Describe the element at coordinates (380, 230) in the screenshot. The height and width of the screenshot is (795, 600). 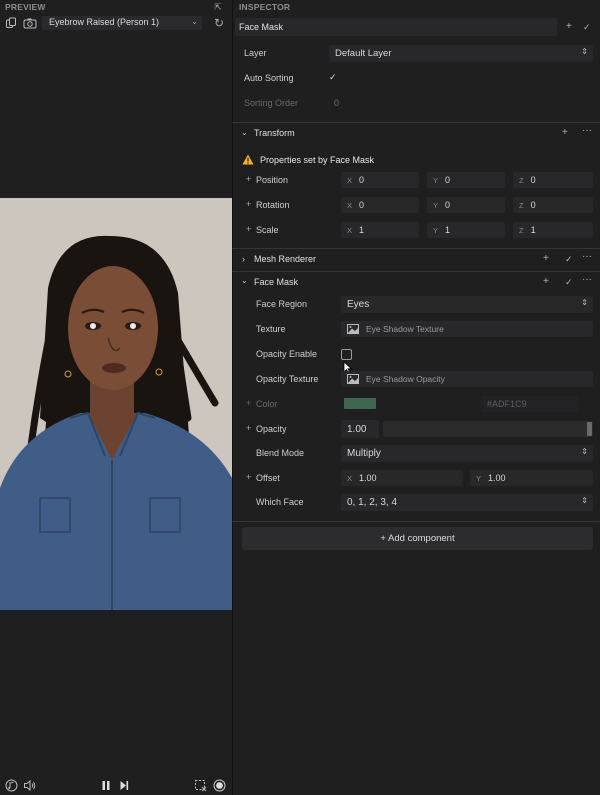
I see `scale-x-field: X1` at that location.